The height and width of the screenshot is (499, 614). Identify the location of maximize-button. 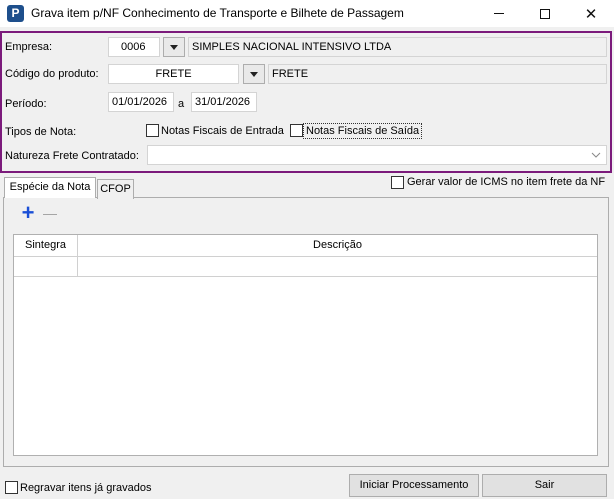
(545, 13).